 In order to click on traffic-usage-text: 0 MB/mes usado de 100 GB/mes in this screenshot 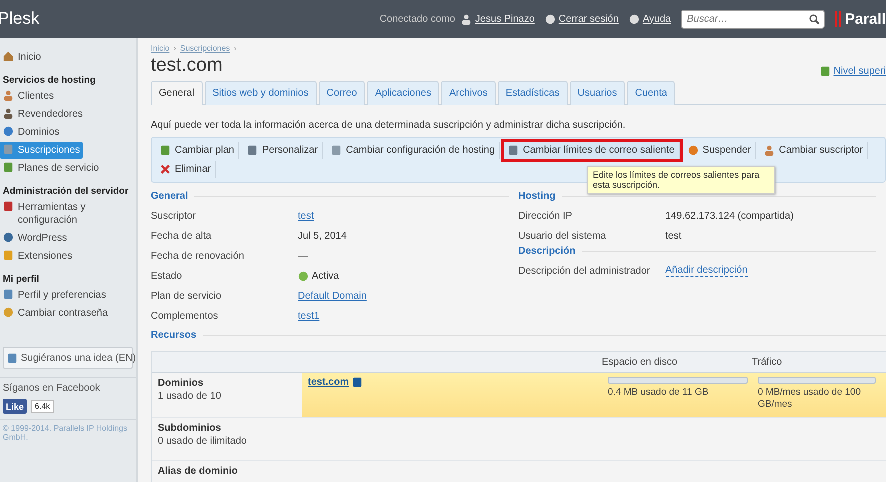, I will do `click(810, 399)`.